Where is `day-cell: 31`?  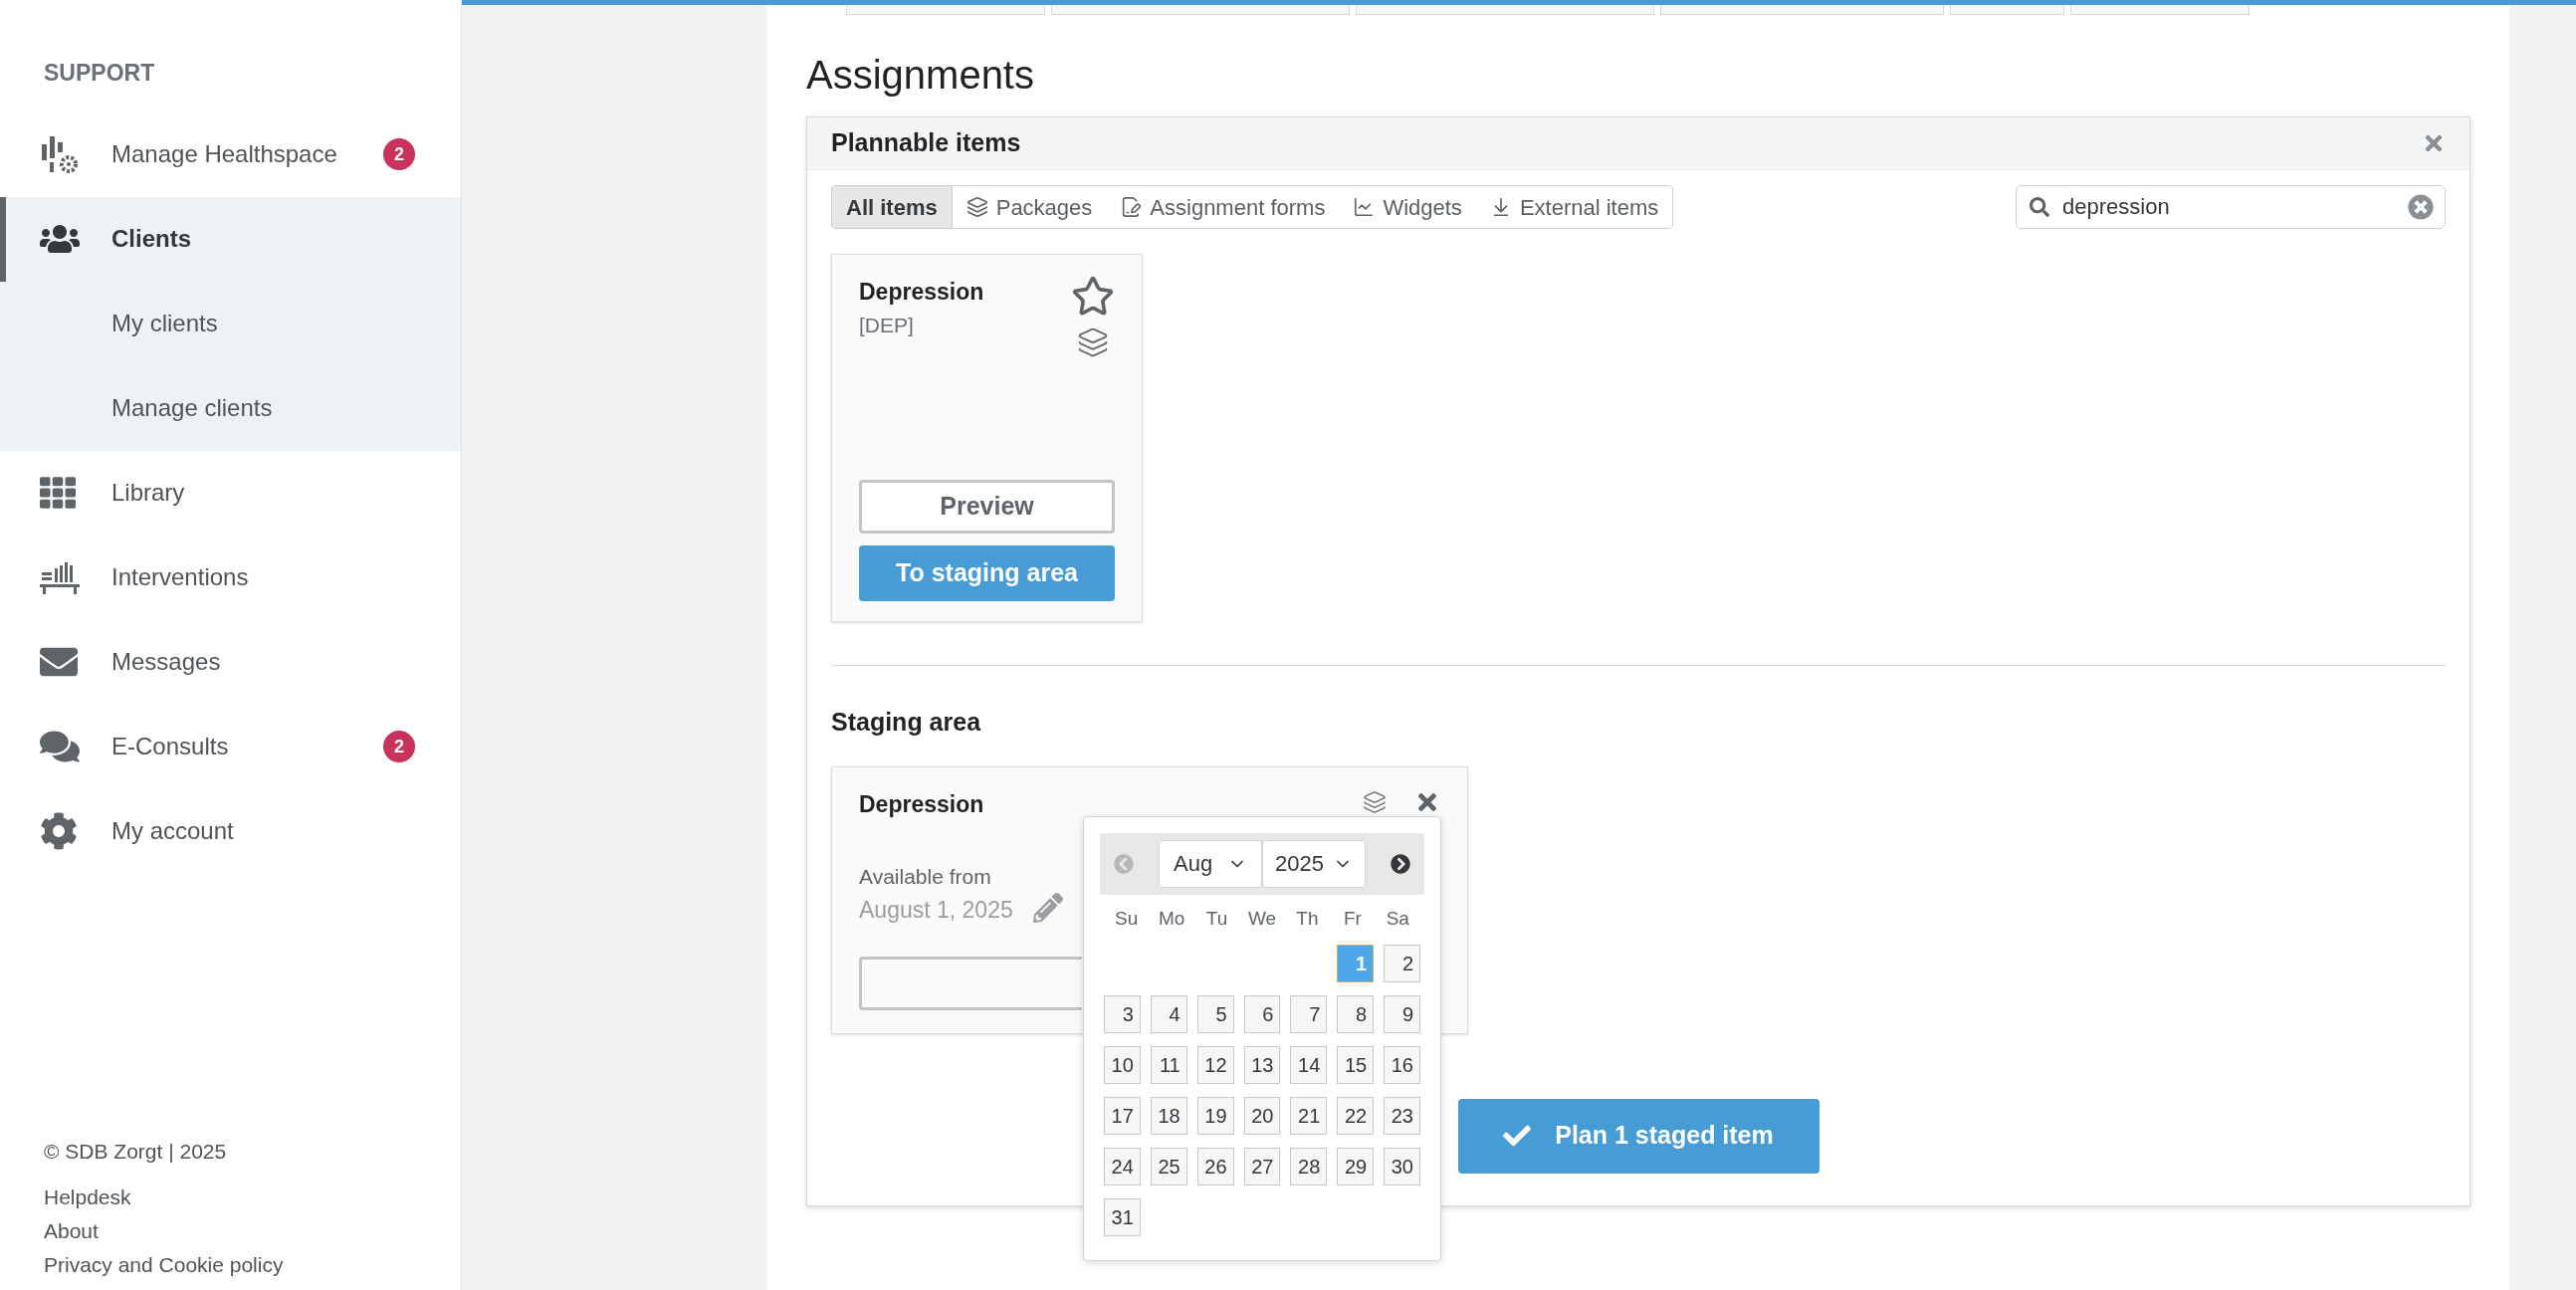
day-cell: 31 is located at coordinates (1122, 1216).